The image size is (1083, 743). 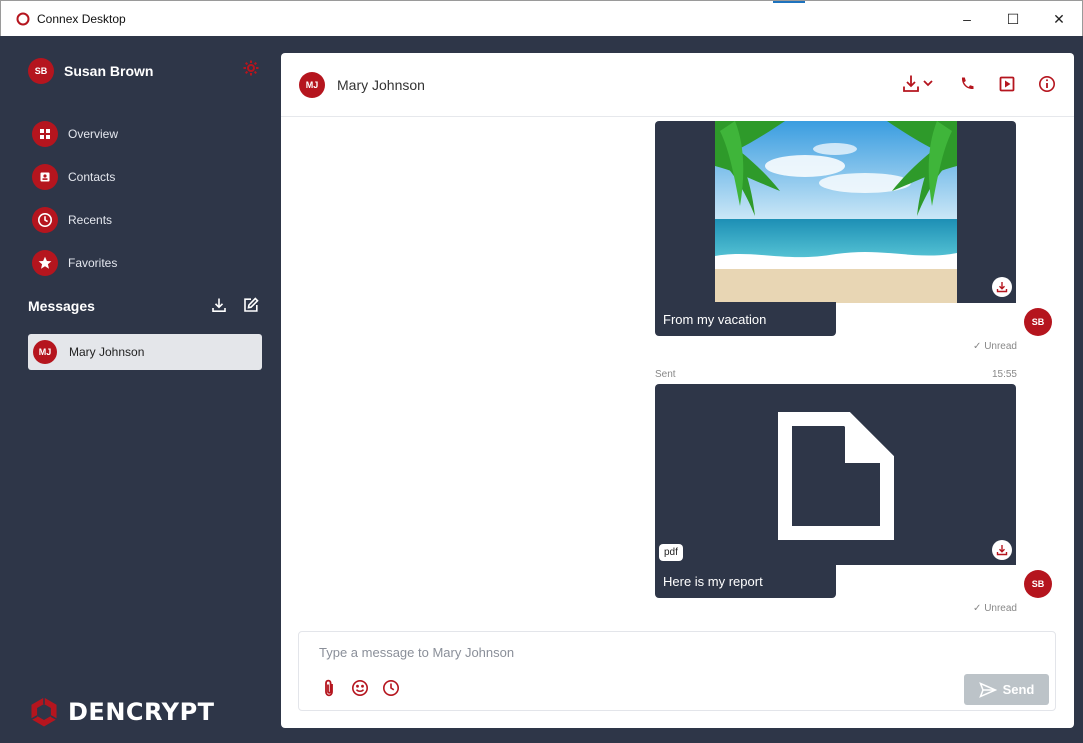 I want to click on chat-contact-name: Mary Johnson, so click(x=381, y=84).